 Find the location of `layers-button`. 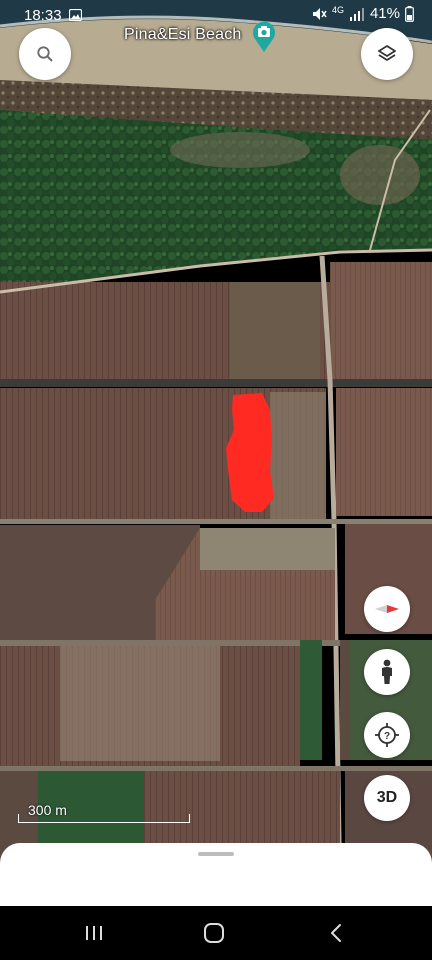

layers-button is located at coordinates (387, 54).